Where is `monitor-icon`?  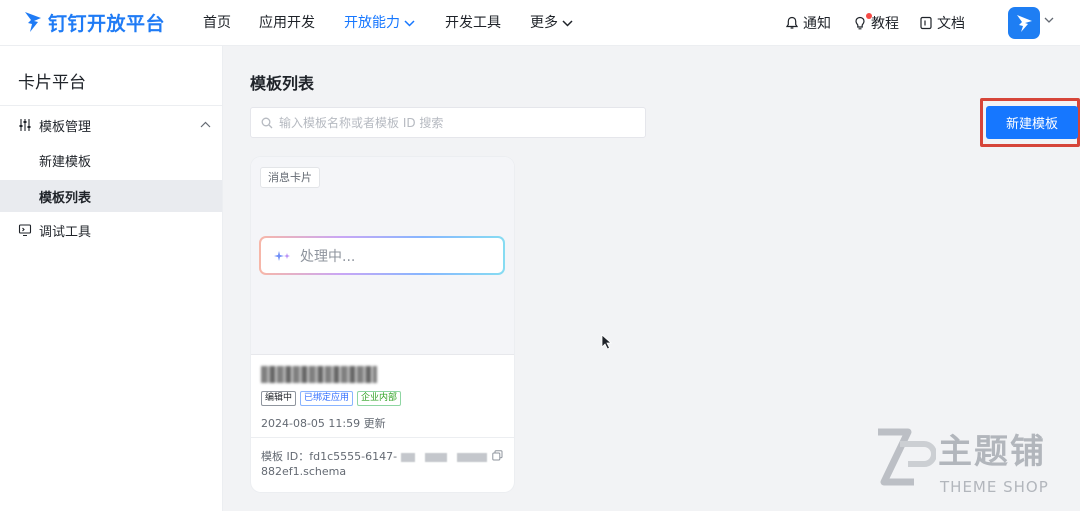
monitor-icon is located at coordinates (25, 230).